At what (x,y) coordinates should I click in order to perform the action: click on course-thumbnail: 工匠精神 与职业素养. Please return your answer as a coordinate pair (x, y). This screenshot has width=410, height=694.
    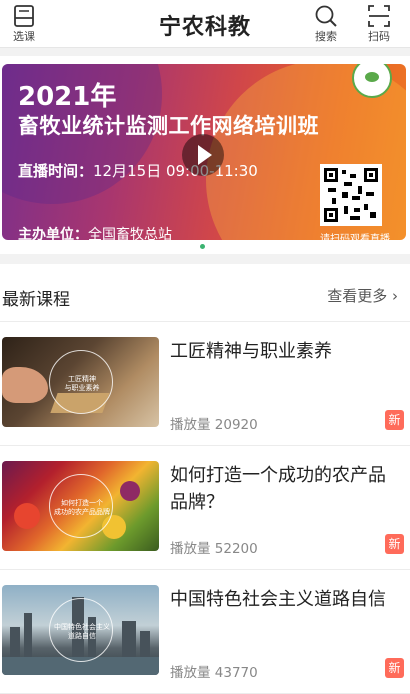
    Looking at the image, I should click on (80, 382).